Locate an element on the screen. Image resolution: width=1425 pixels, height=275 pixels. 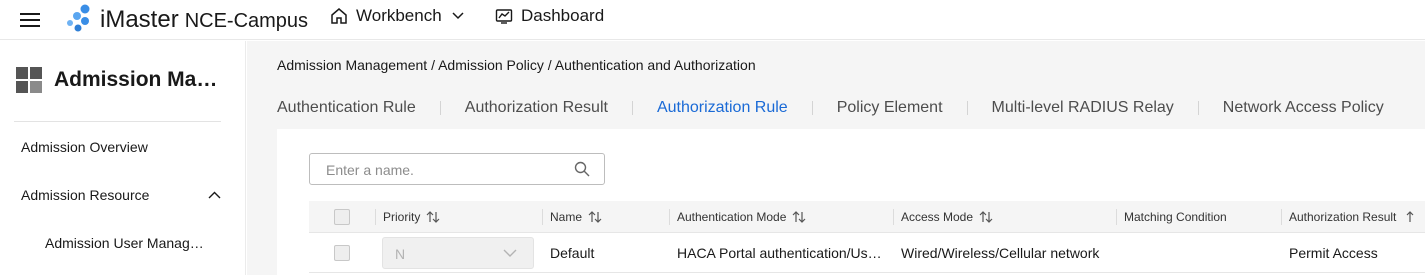
search-box is located at coordinates (457, 169).